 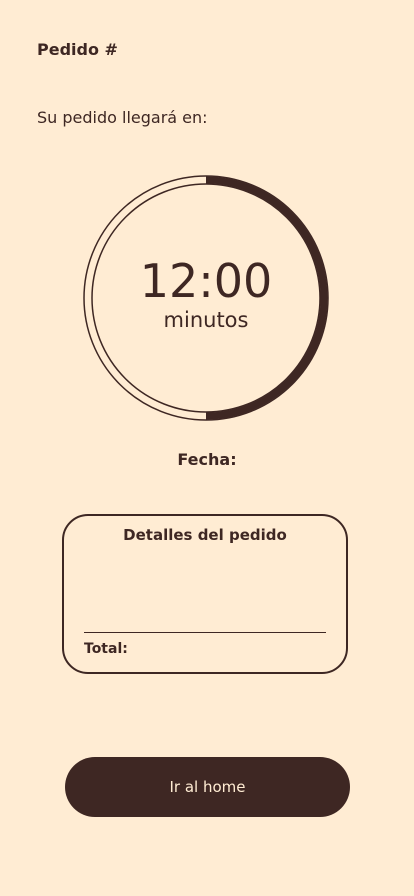 What do you see at coordinates (206, 320) in the screenshot?
I see `timer-unit: minutos` at bounding box center [206, 320].